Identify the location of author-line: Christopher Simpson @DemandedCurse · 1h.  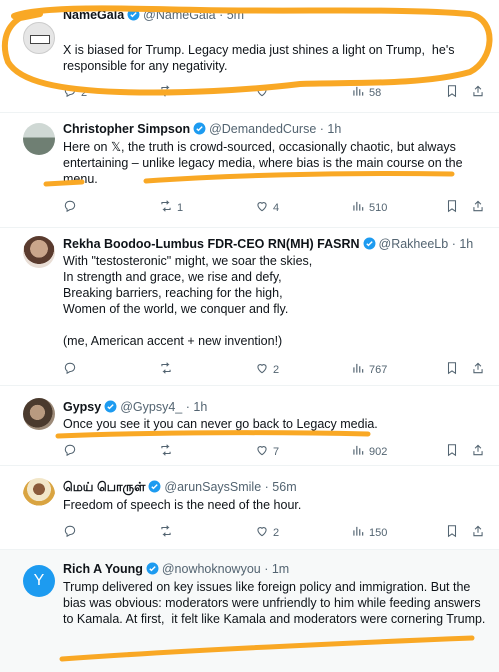
(202, 130).